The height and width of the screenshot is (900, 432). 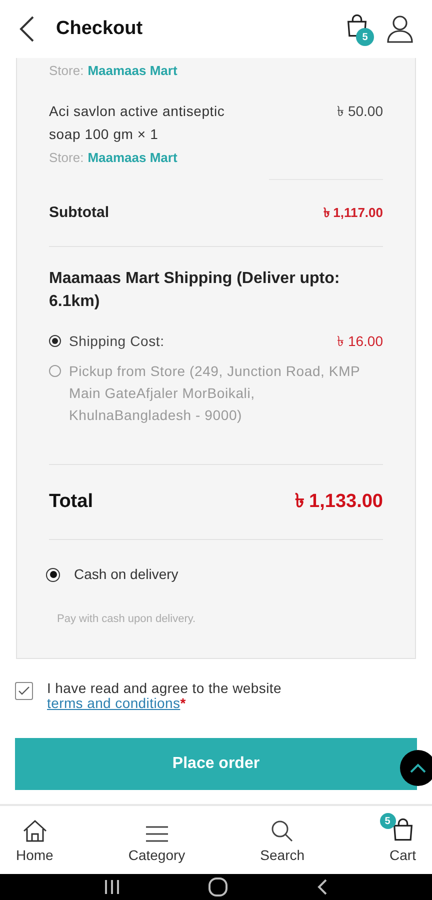 What do you see at coordinates (338, 502) in the screenshot?
I see `total-value: ৳ 1,133.00` at bounding box center [338, 502].